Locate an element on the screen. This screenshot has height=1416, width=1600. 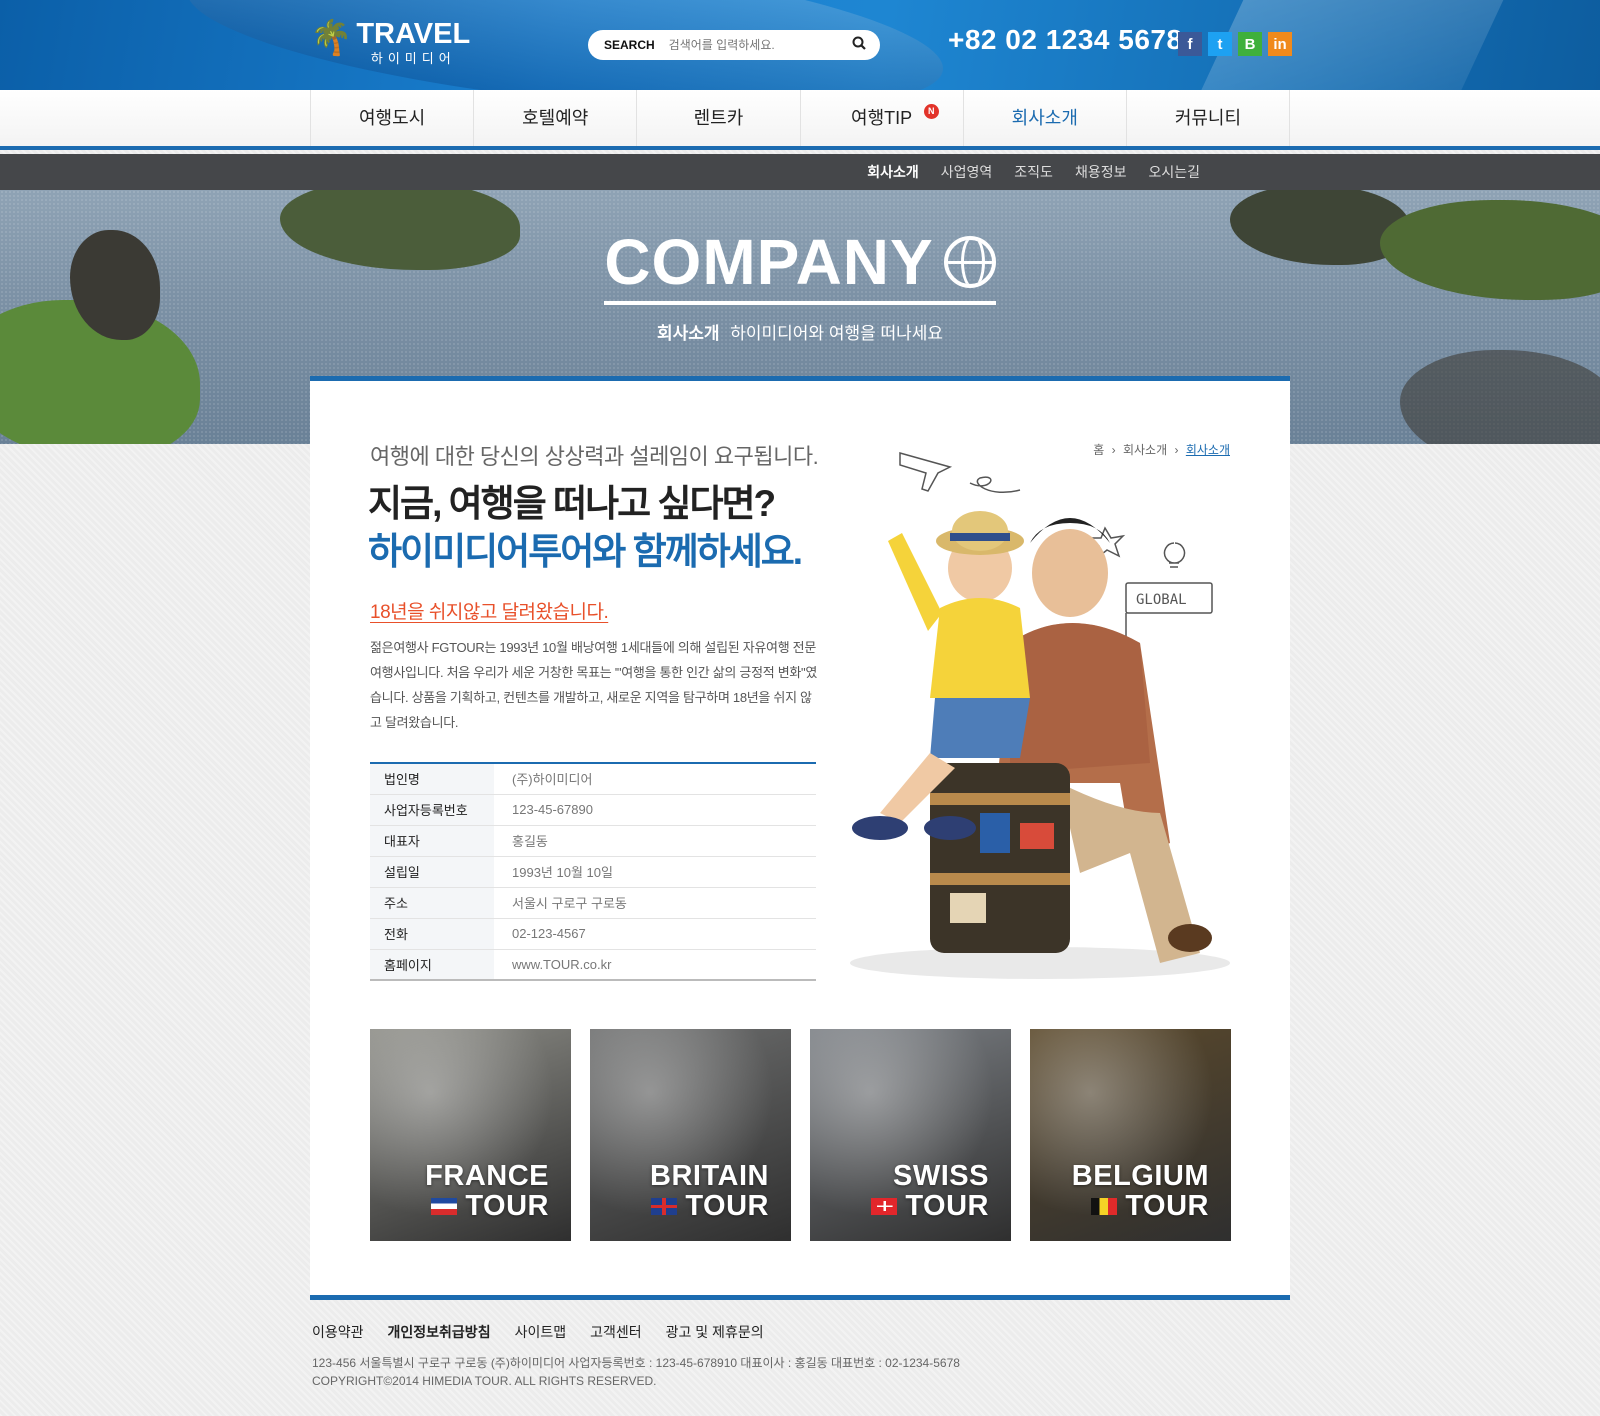
info-key: 법인명 is located at coordinates (432, 779).